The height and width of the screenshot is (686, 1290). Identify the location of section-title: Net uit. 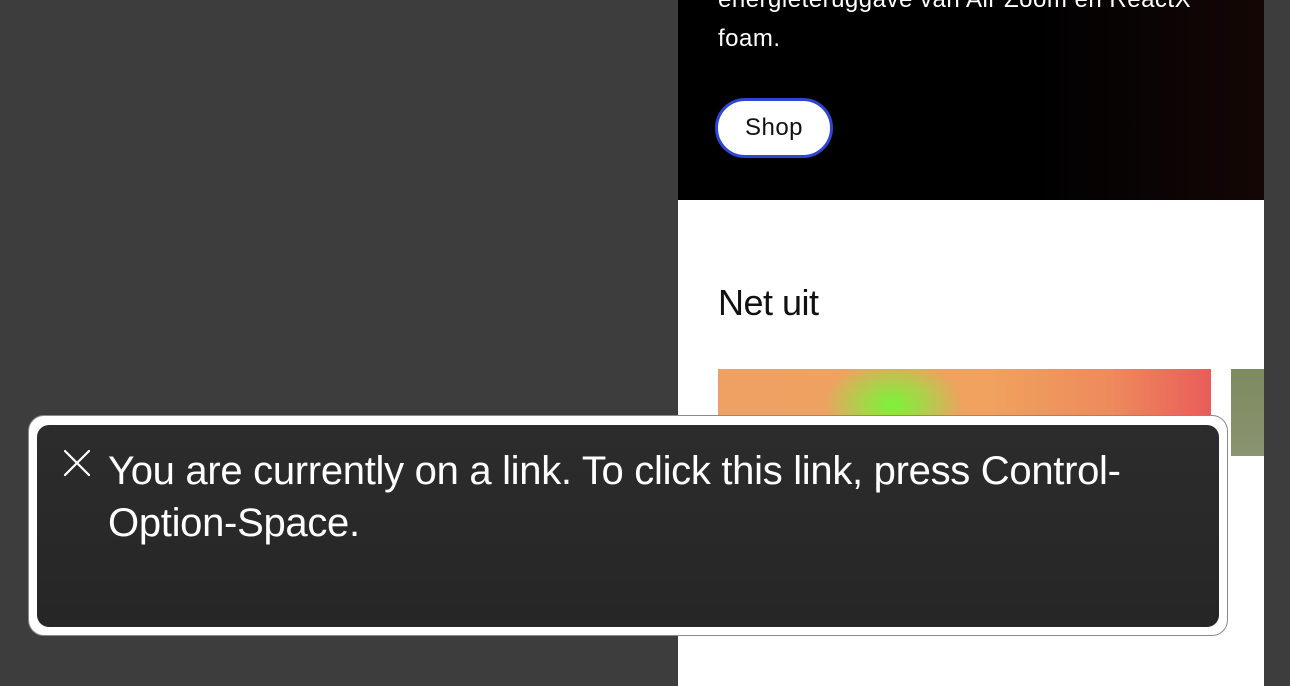
(768, 302).